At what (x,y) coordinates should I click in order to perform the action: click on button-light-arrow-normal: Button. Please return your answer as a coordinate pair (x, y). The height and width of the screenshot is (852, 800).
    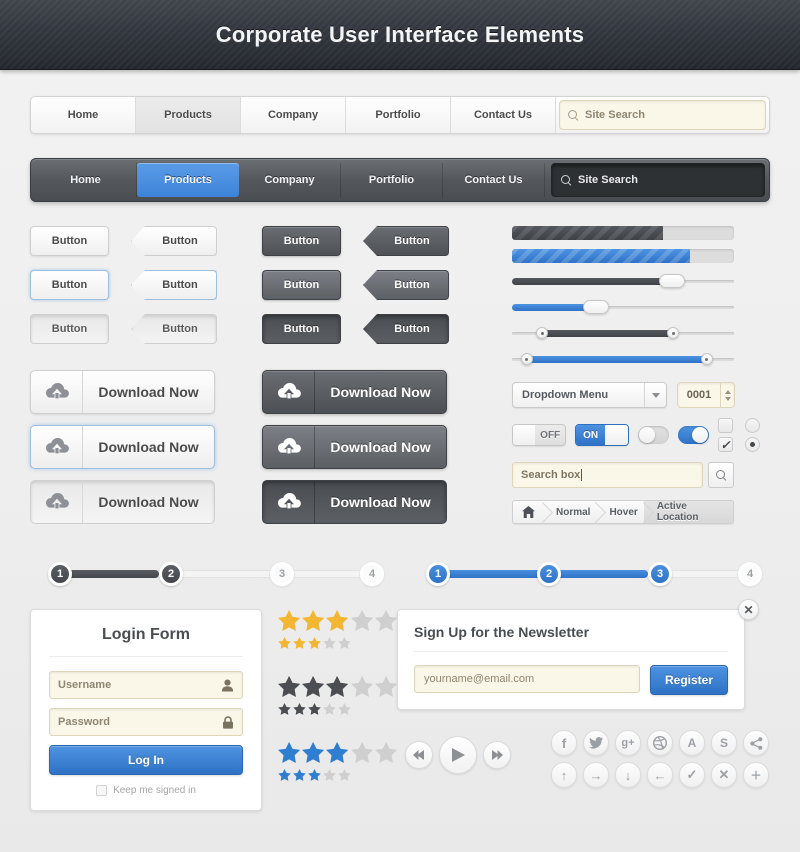
    Looking at the image, I should click on (174, 241).